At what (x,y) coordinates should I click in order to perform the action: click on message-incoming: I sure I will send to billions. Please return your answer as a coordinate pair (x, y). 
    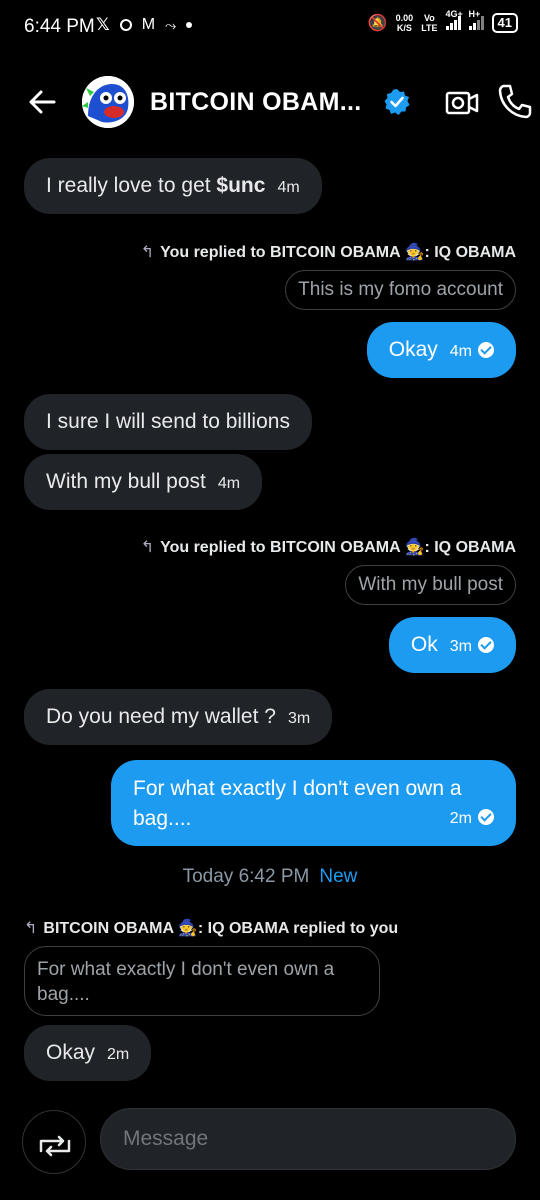
    Looking at the image, I should click on (168, 422).